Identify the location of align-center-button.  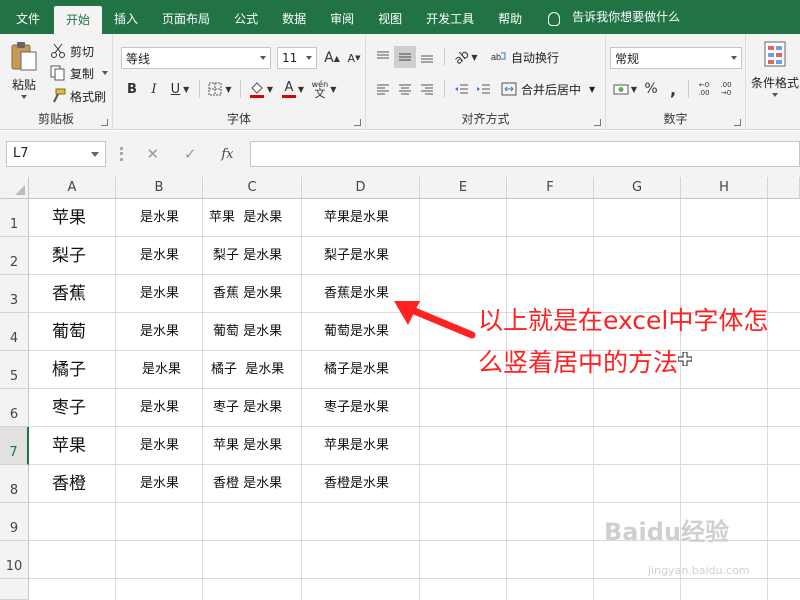
(405, 89).